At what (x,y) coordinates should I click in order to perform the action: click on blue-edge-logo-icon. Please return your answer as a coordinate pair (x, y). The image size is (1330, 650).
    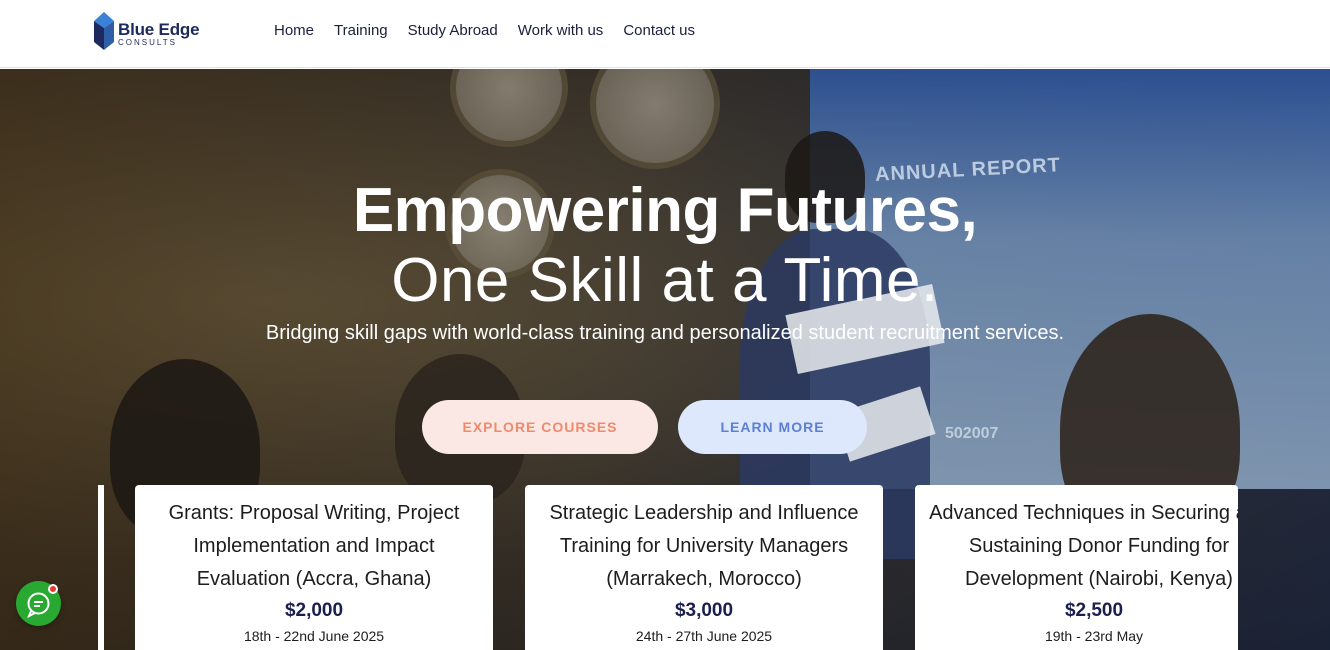
    Looking at the image, I should click on (104, 31).